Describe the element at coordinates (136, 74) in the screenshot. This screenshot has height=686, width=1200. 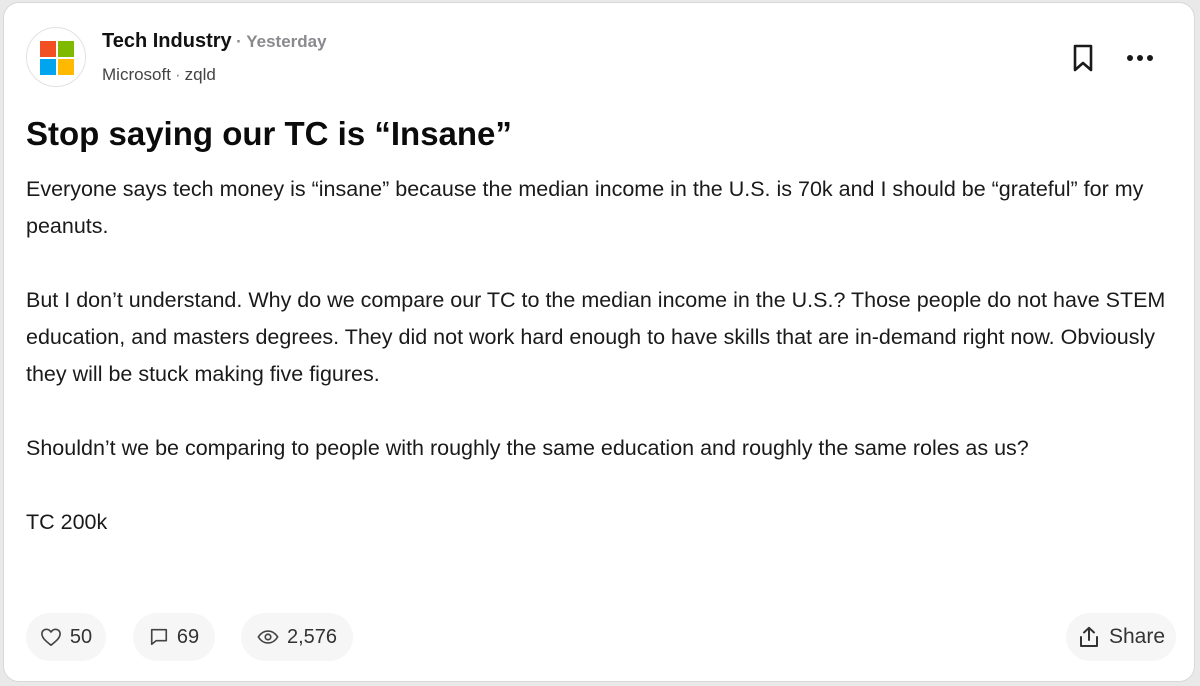
I see `author-company: Microsoft` at that location.